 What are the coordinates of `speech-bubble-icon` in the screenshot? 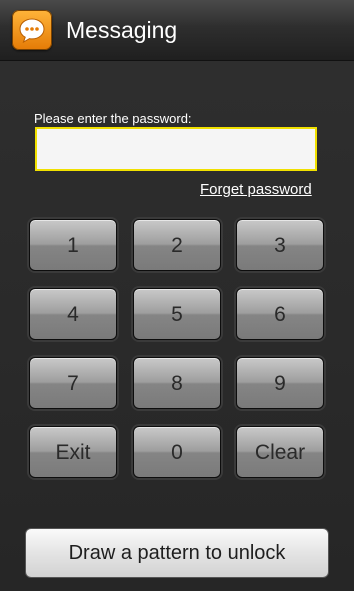 It's located at (32, 31).